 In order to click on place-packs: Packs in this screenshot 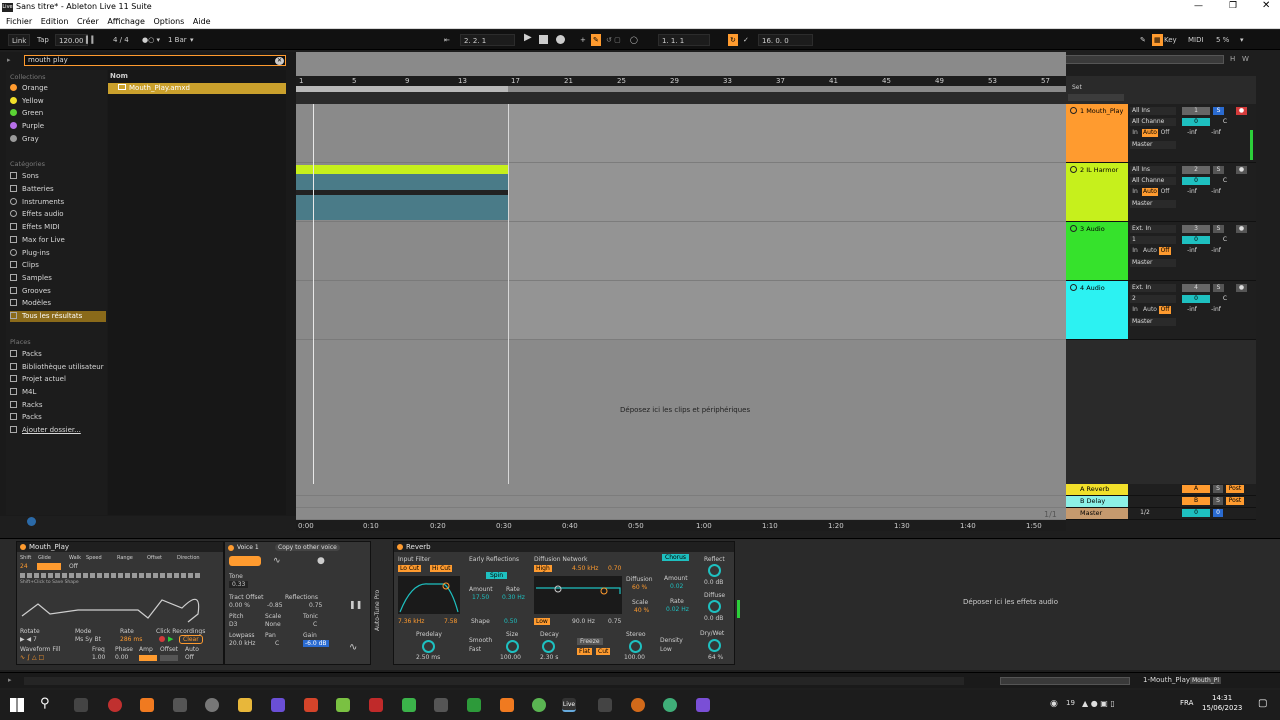, I will do `click(58, 354)`.